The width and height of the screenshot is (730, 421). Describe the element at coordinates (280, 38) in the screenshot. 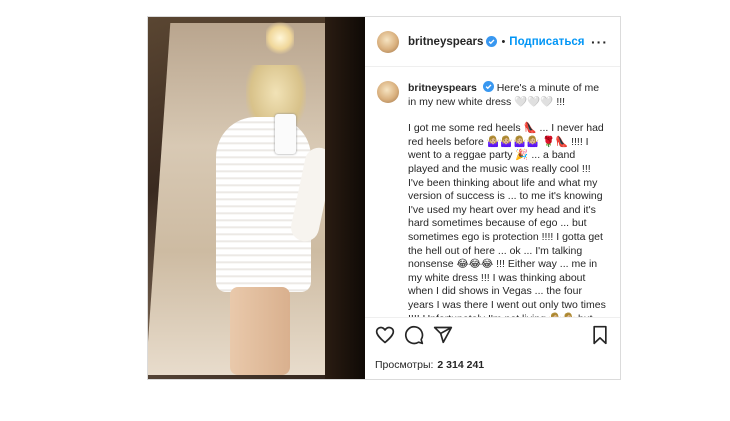

I see `ceiling-lamp` at that location.